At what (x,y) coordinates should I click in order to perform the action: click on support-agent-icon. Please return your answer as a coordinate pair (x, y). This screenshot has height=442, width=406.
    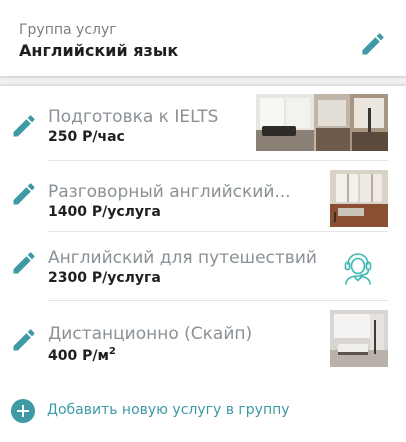
    Looking at the image, I should click on (358, 269).